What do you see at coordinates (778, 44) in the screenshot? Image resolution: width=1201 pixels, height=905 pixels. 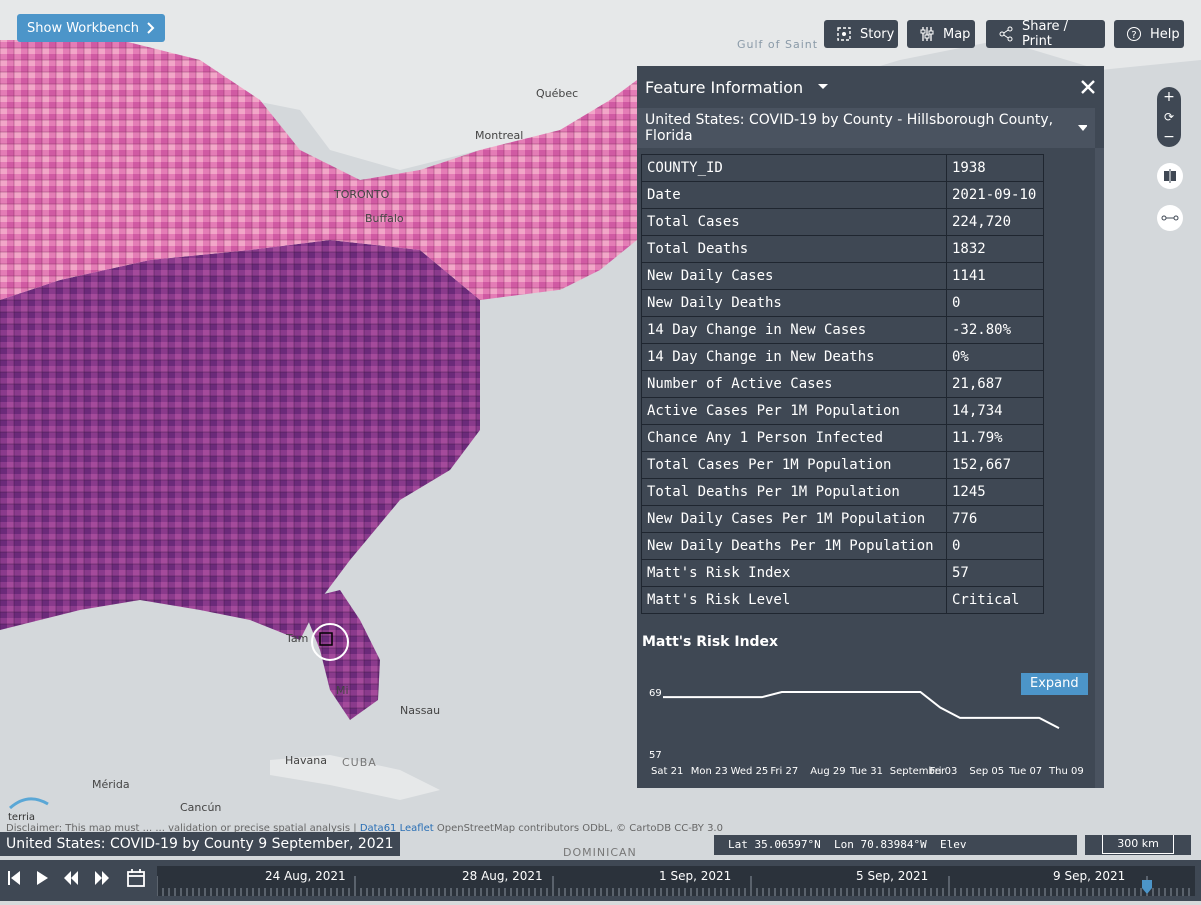 I see `map-label-gulf: Gulf of Saint` at bounding box center [778, 44].